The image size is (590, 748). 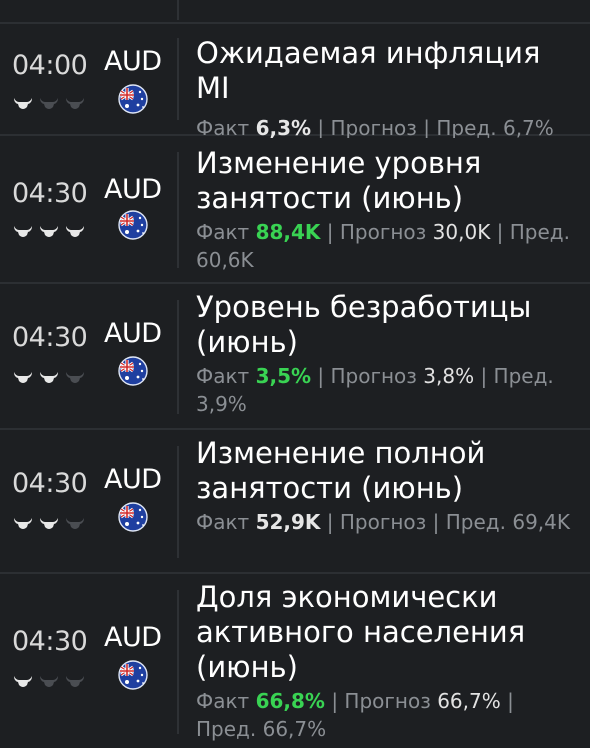 What do you see at coordinates (386, 246) in the screenshot?
I see `event-values: Факт 88,4K | Прогноз 30,0K | Пред. 60,6K` at bounding box center [386, 246].